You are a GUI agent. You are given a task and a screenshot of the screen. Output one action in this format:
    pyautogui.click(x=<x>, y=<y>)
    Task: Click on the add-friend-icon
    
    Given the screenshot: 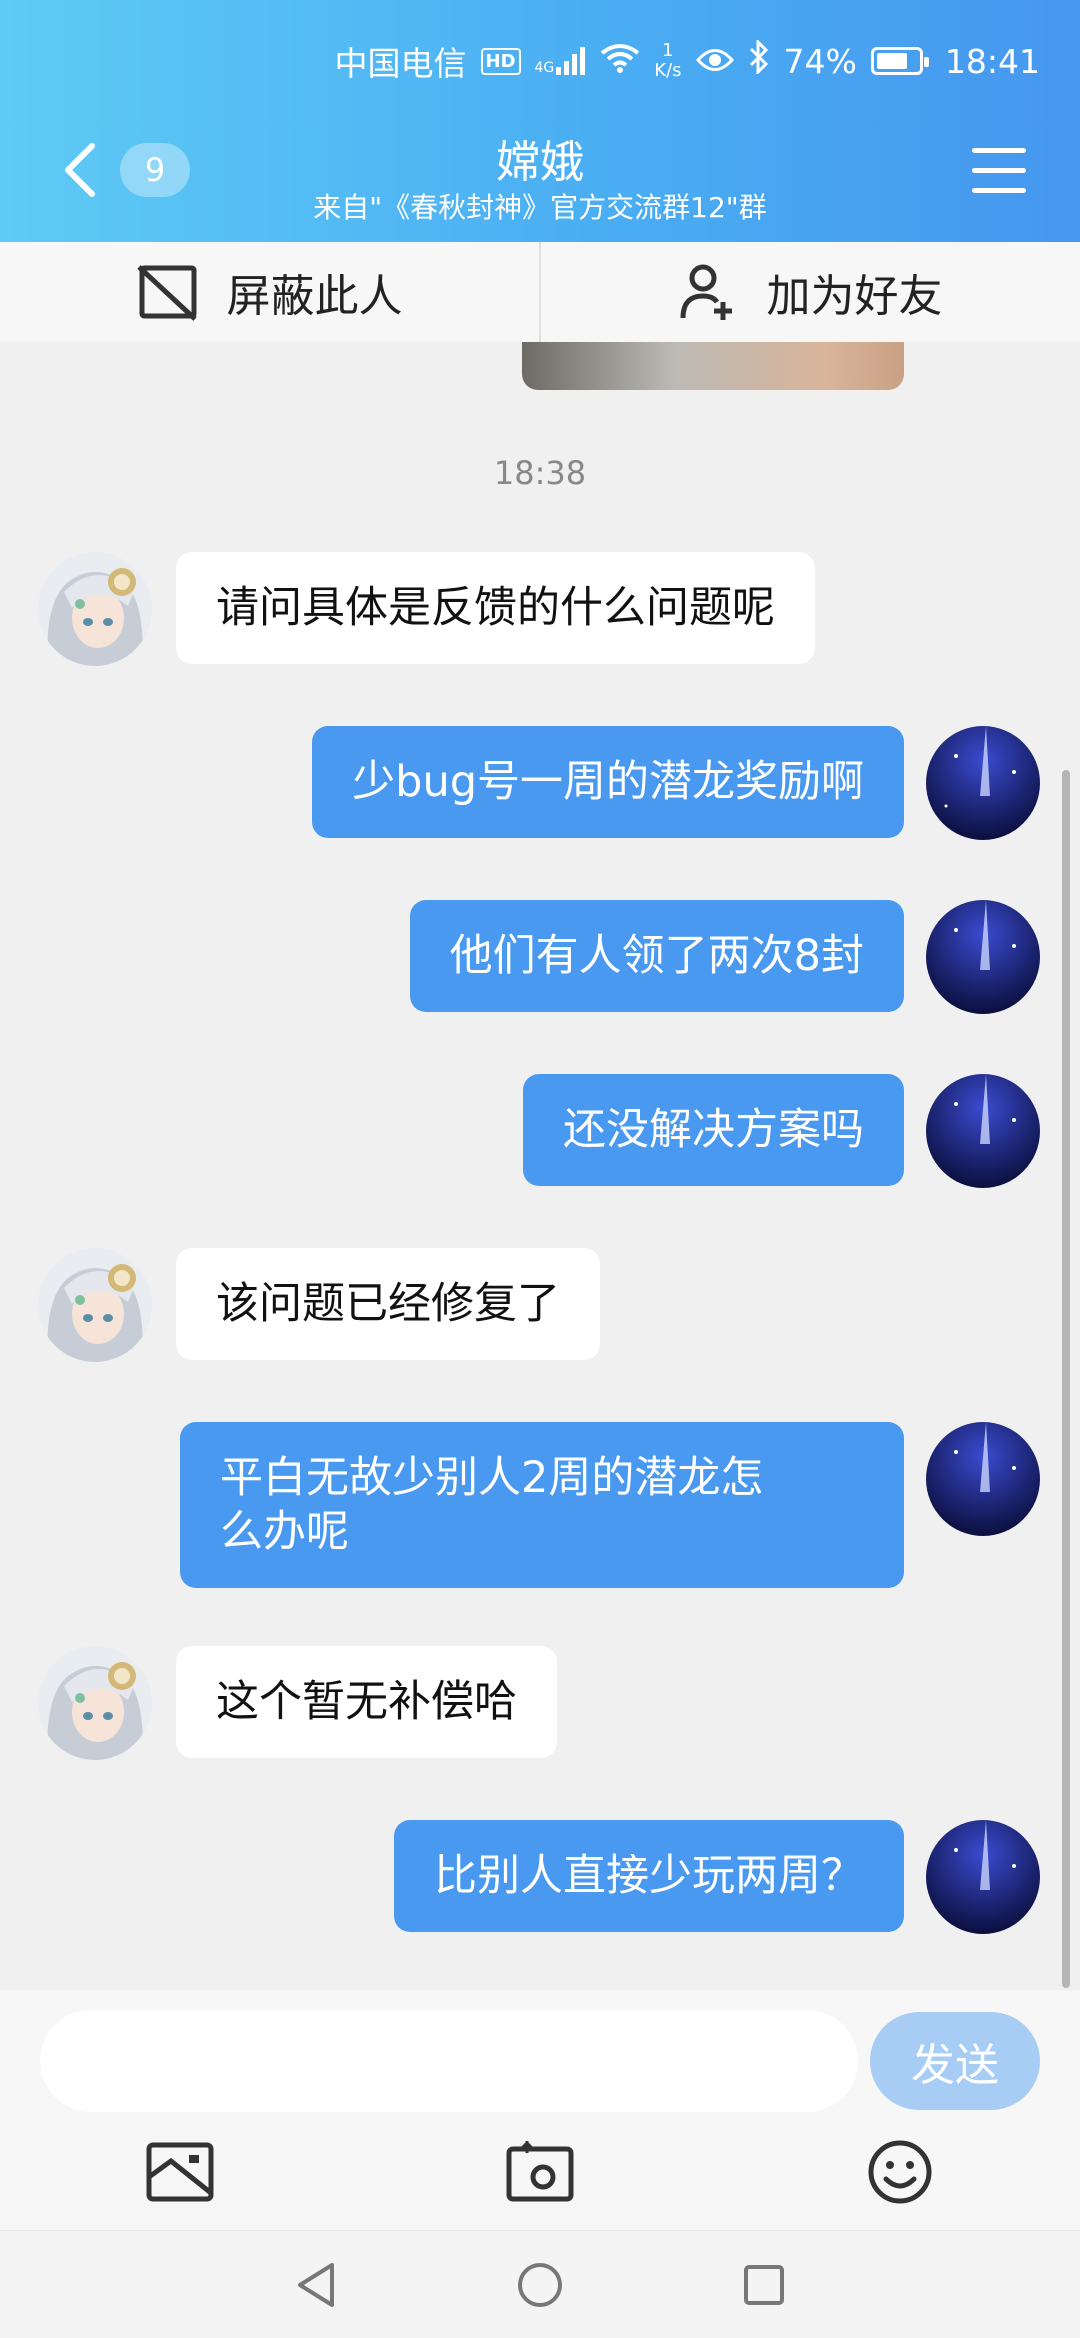 What is the action you would take?
    pyautogui.click(x=706, y=292)
    